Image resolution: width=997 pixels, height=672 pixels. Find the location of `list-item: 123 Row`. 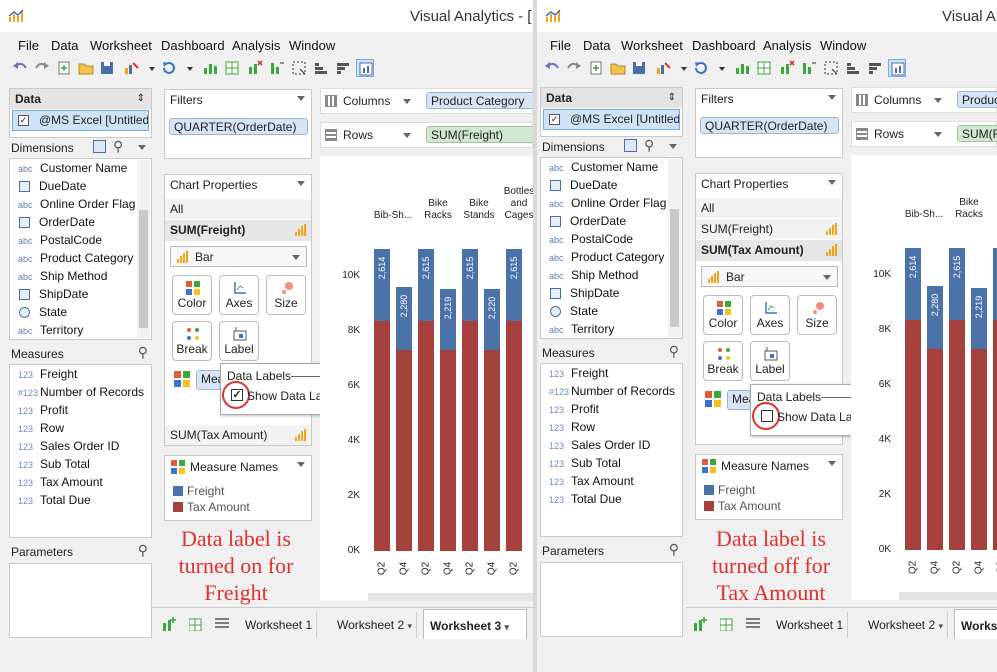

list-item: 123 Row is located at coordinates (41, 430).